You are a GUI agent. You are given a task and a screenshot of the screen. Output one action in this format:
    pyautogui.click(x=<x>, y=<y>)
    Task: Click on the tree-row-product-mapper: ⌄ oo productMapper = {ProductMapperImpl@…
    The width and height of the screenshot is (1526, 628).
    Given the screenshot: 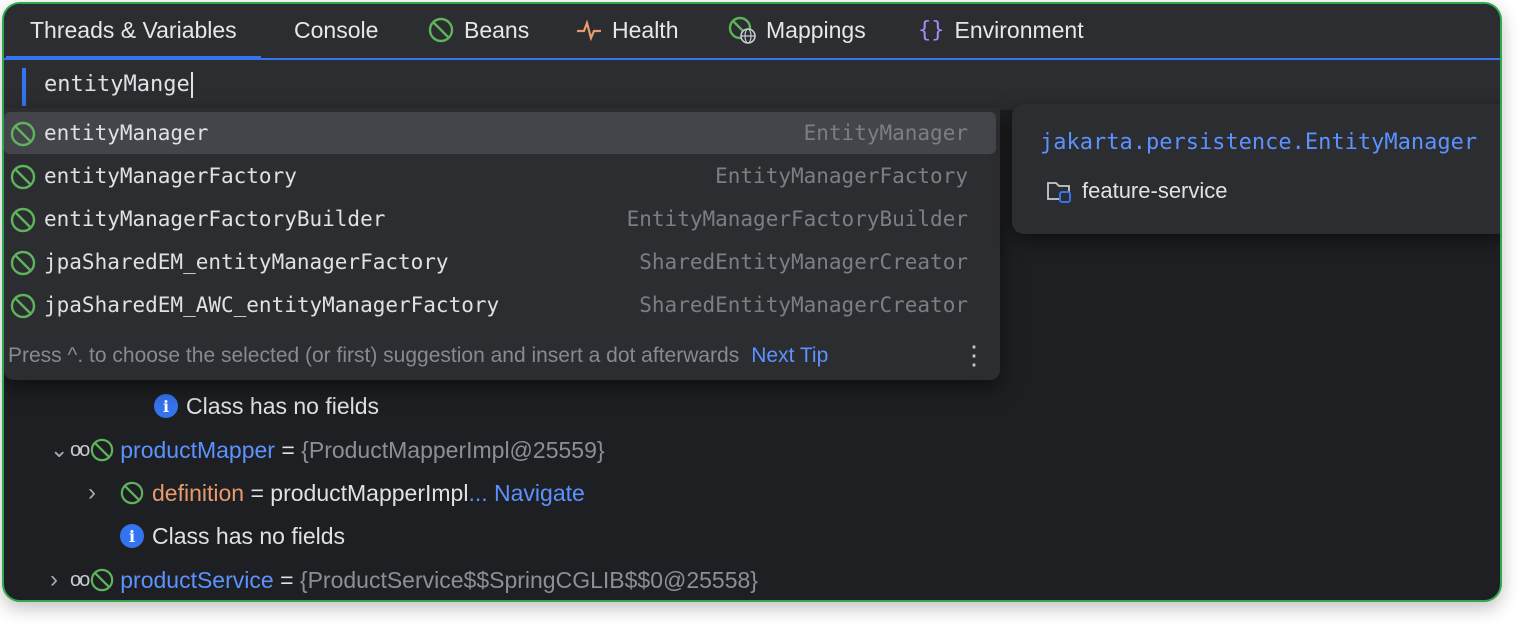 What is the action you would take?
    pyautogui.click(x=327, y=450)
    